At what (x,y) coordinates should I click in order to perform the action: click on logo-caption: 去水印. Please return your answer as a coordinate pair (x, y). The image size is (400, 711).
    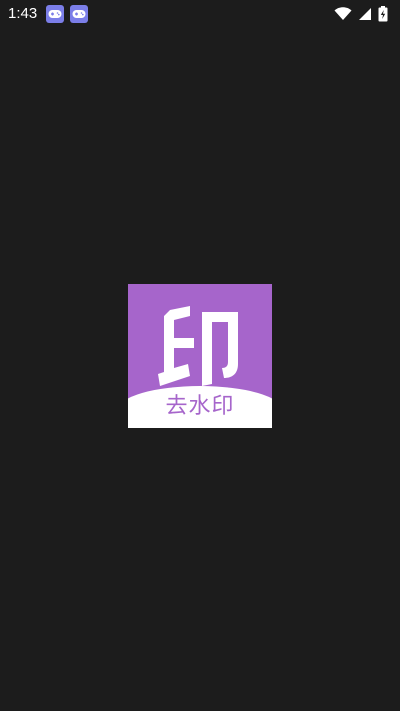
    Looking at the image, I should click on (200, 406).